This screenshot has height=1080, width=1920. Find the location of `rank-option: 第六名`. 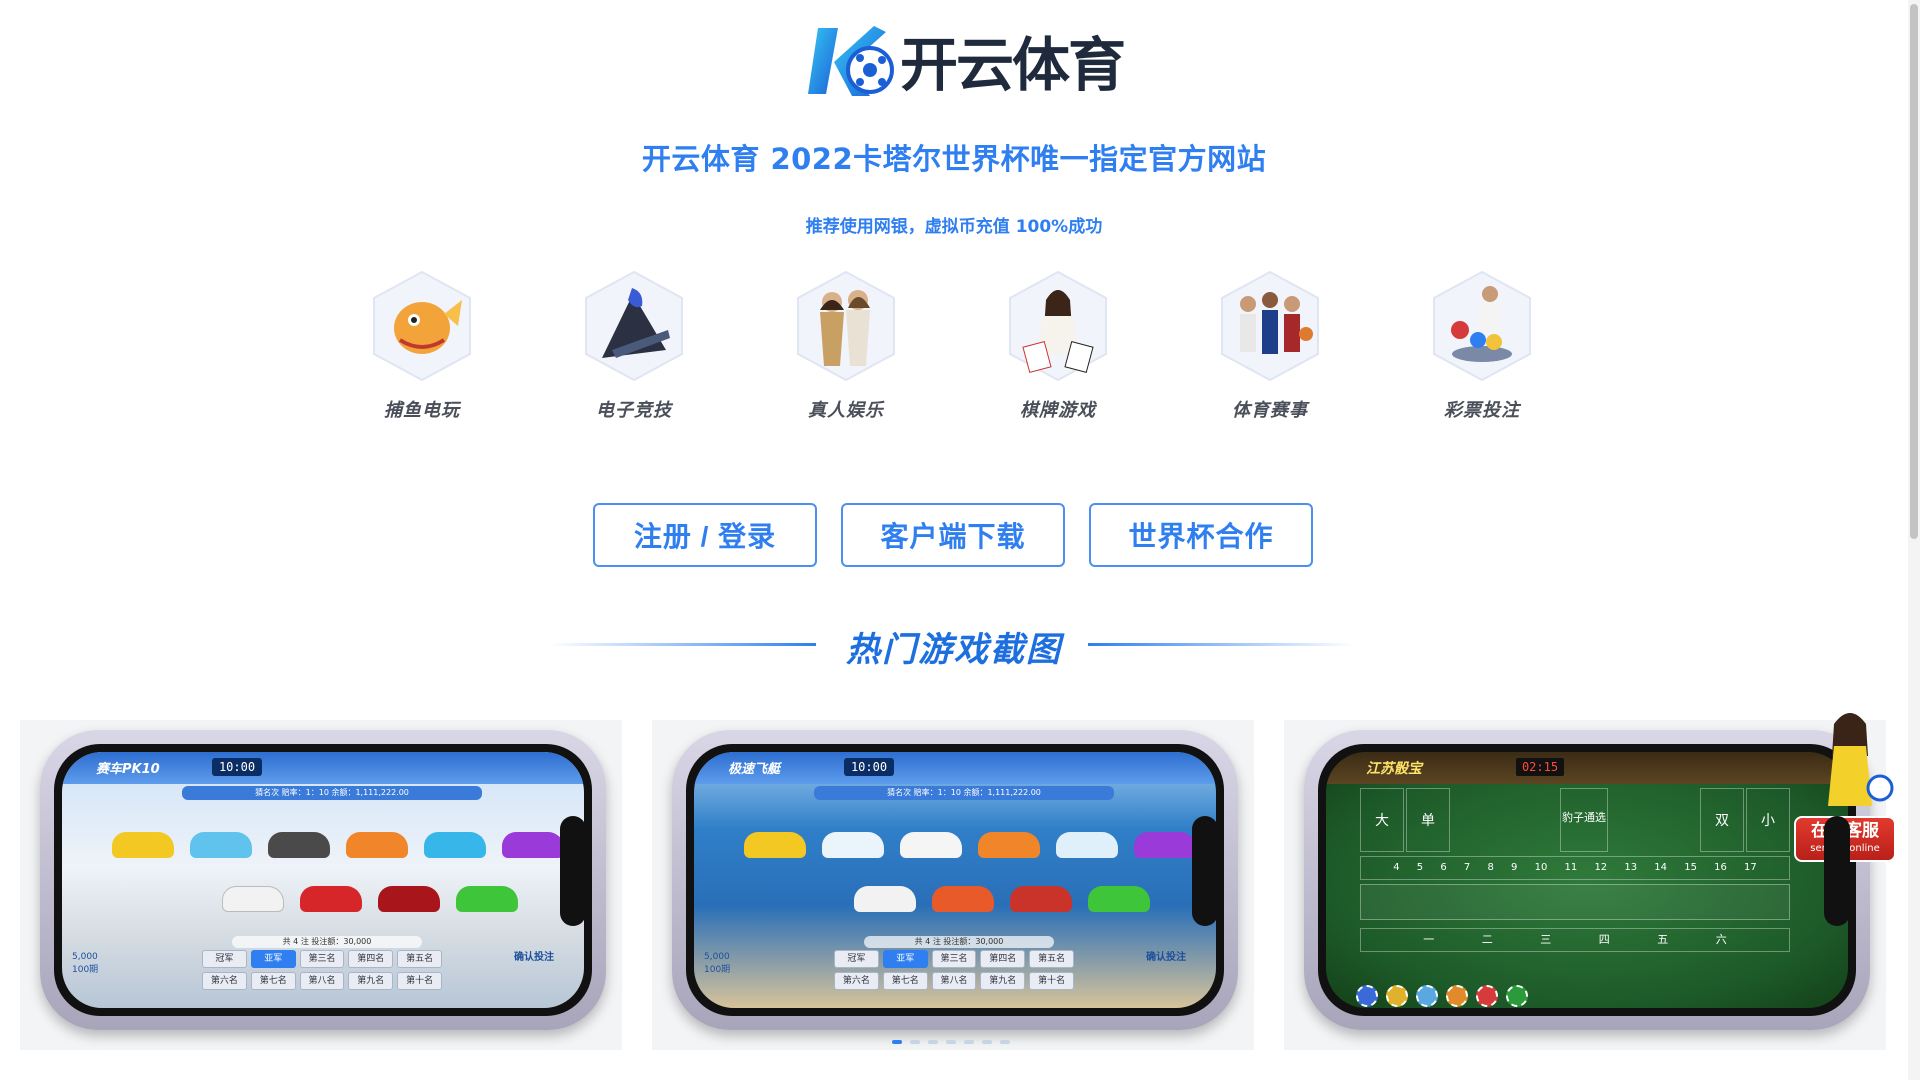

rank-option: 第六名 is located at coordinates (224, 981).